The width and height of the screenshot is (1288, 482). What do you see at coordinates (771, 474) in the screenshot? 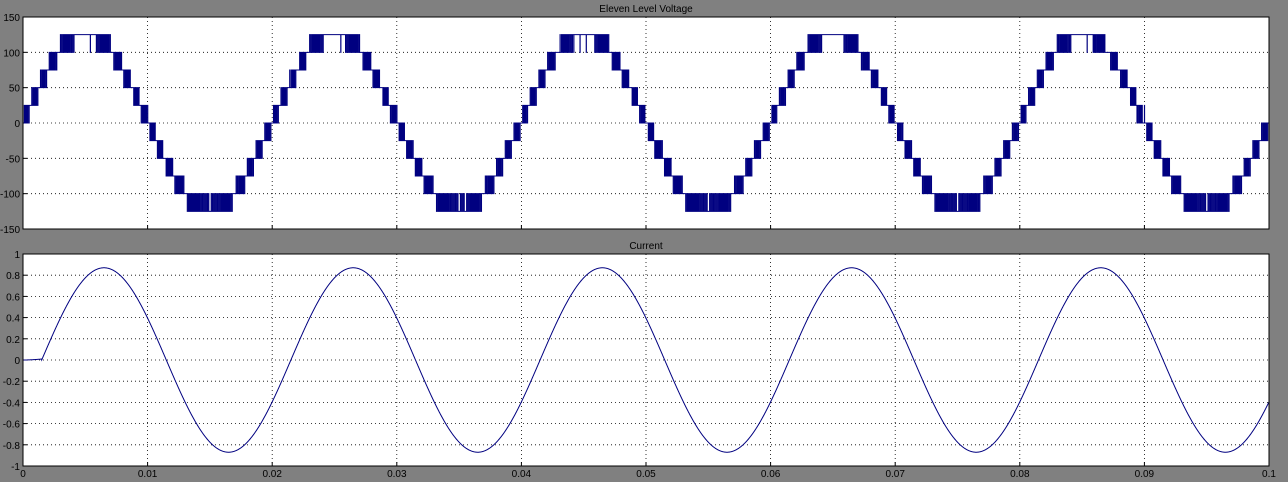
I see `x-tick-label: 0.06` at bounding box center [771, 474].